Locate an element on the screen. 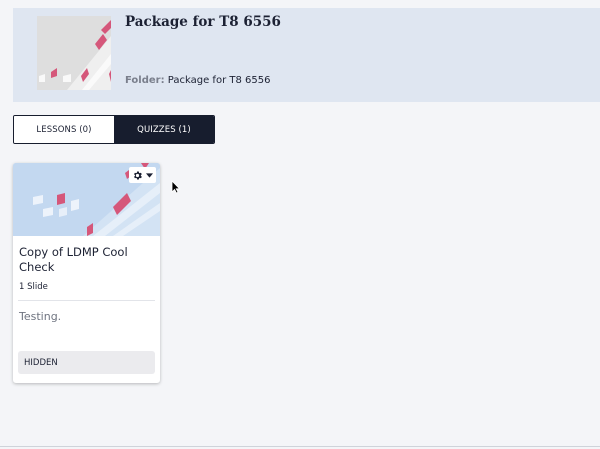  tab-quizzes: QUIZZES (1) is located at coordinates (164, 129).